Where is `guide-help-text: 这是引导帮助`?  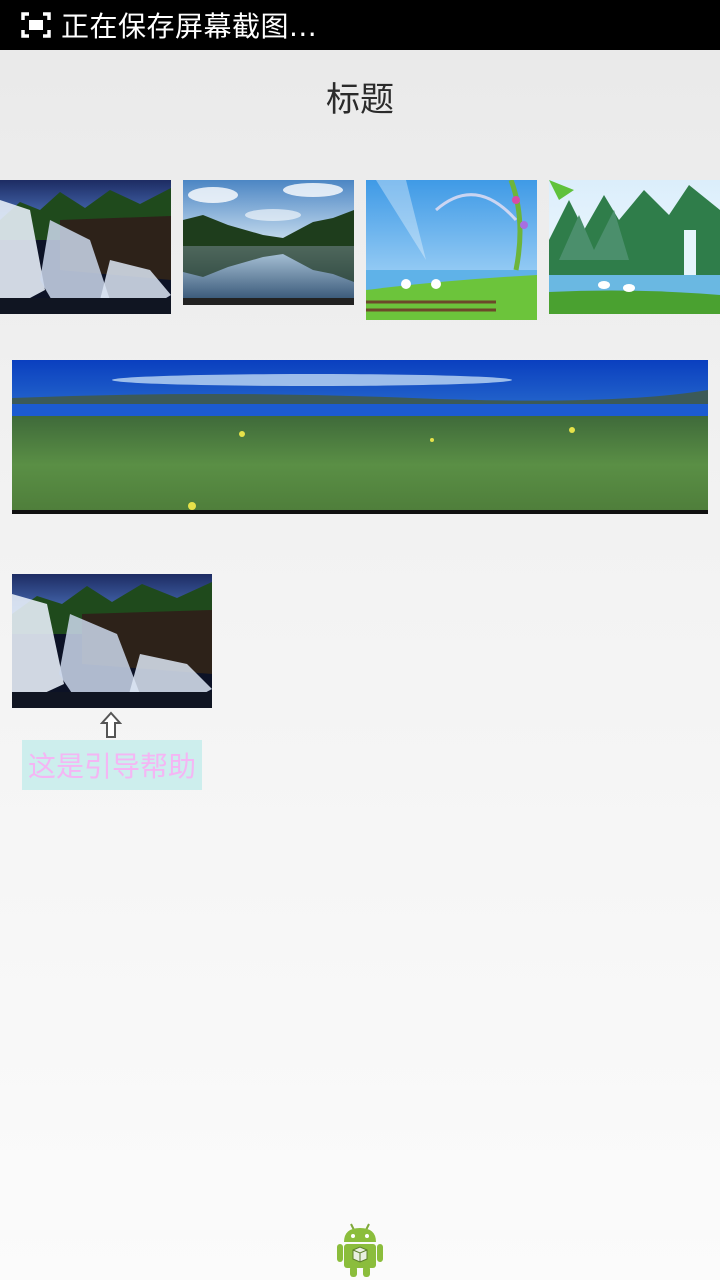
guide-help-text: 这是引导帮助 is located at coordinates (112, 765).